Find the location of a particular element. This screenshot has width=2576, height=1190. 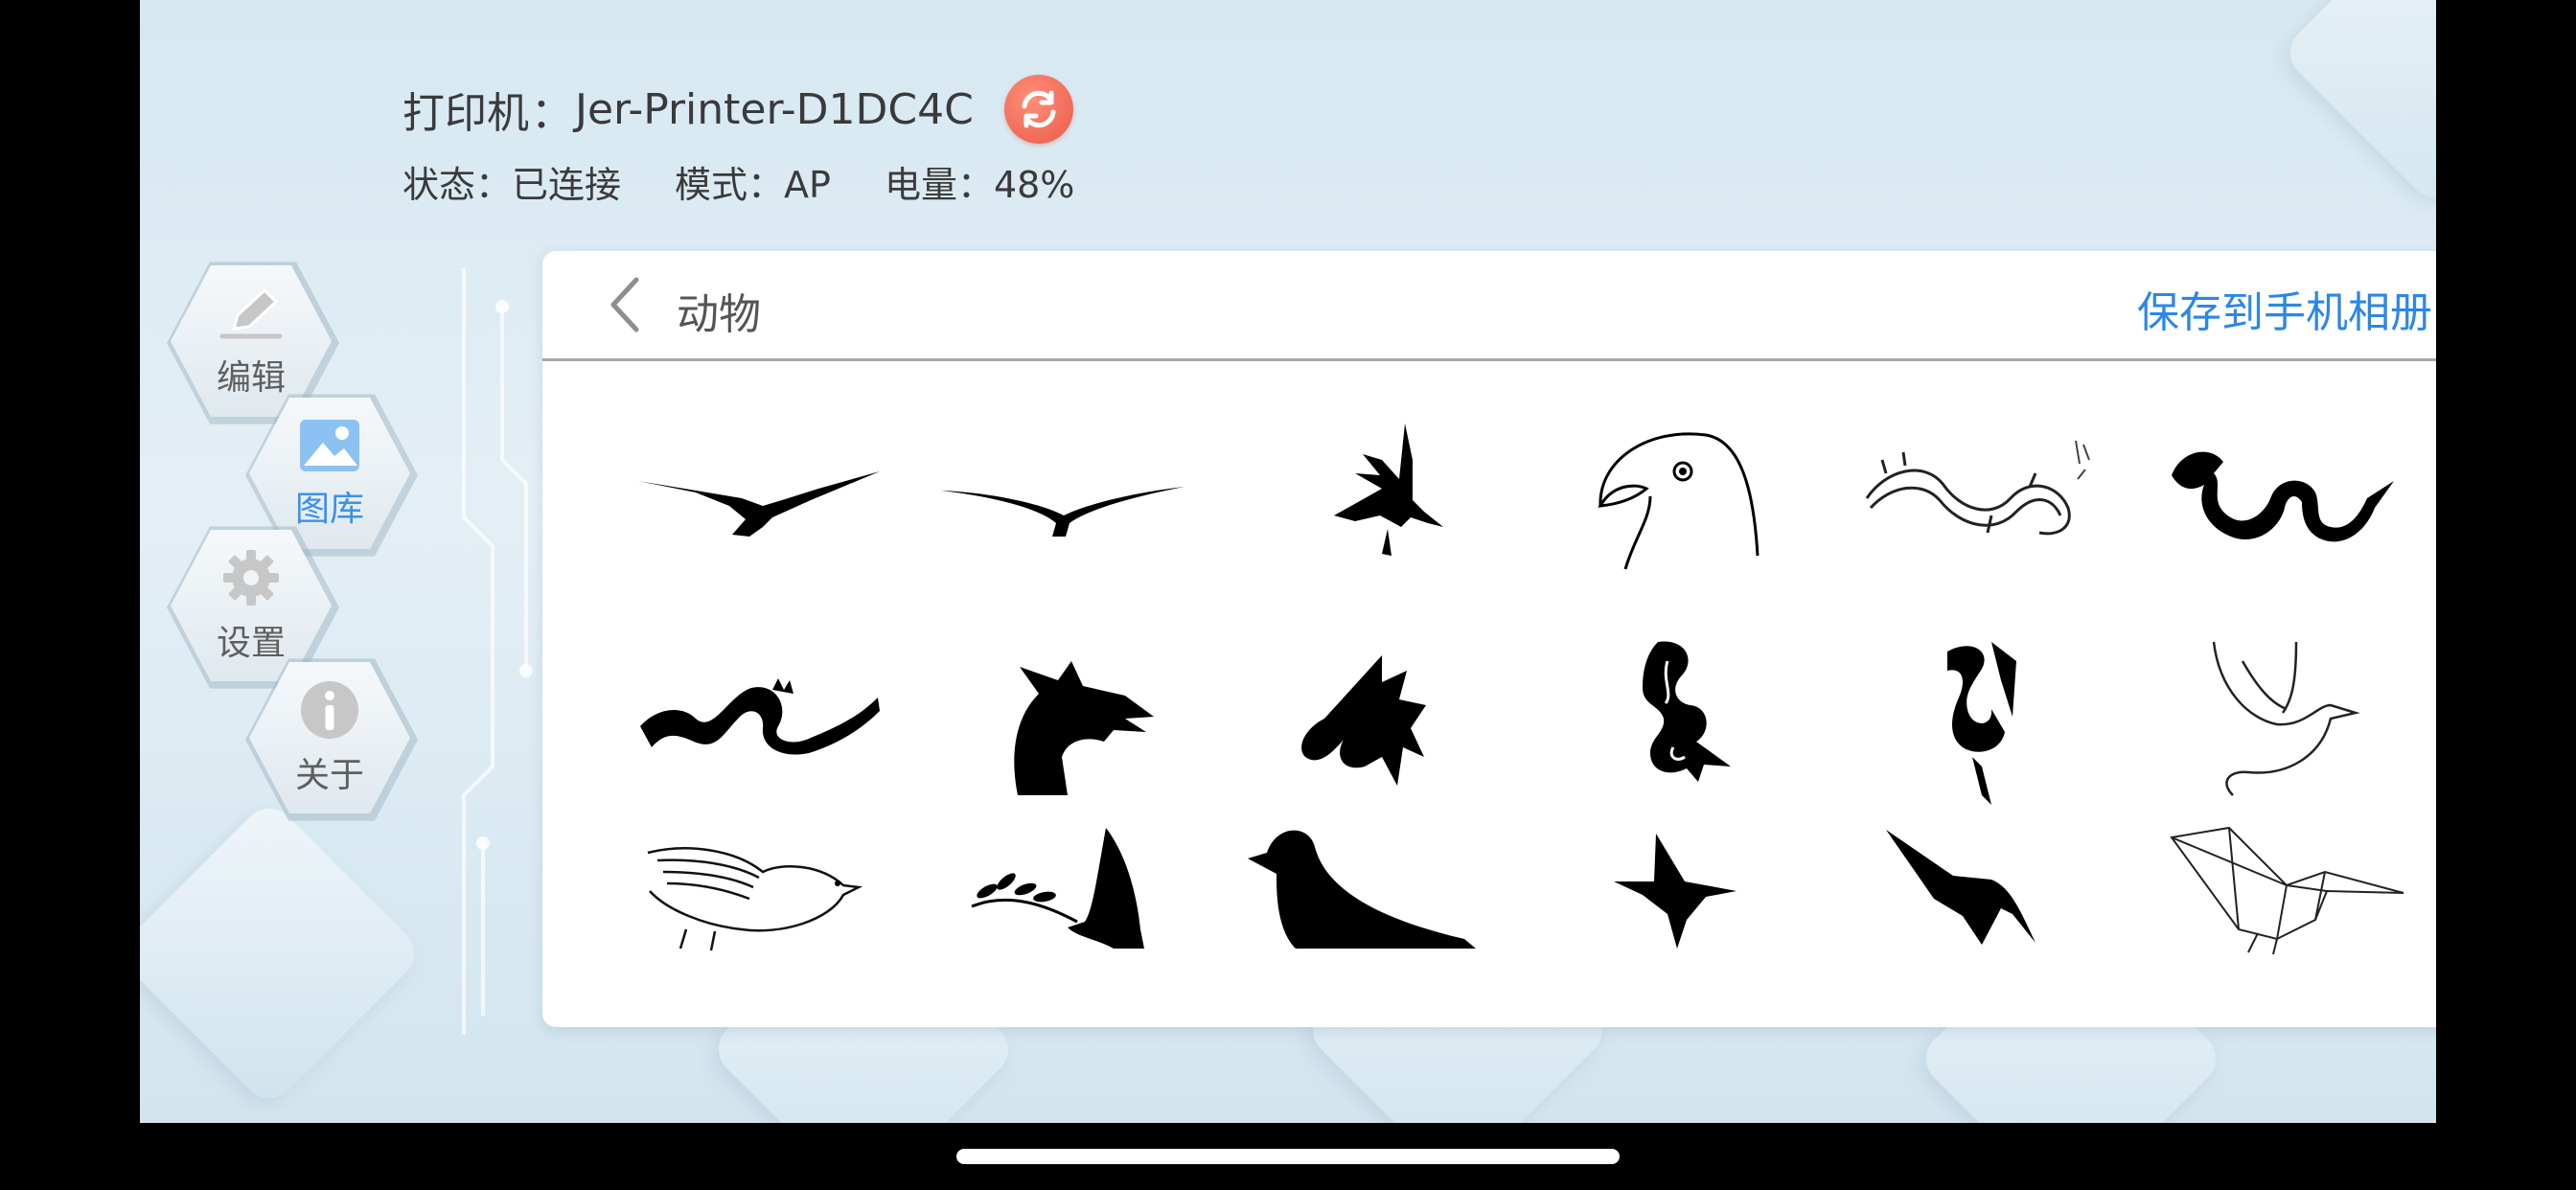

ornate-bird-image is located at coordinates (755, 899).